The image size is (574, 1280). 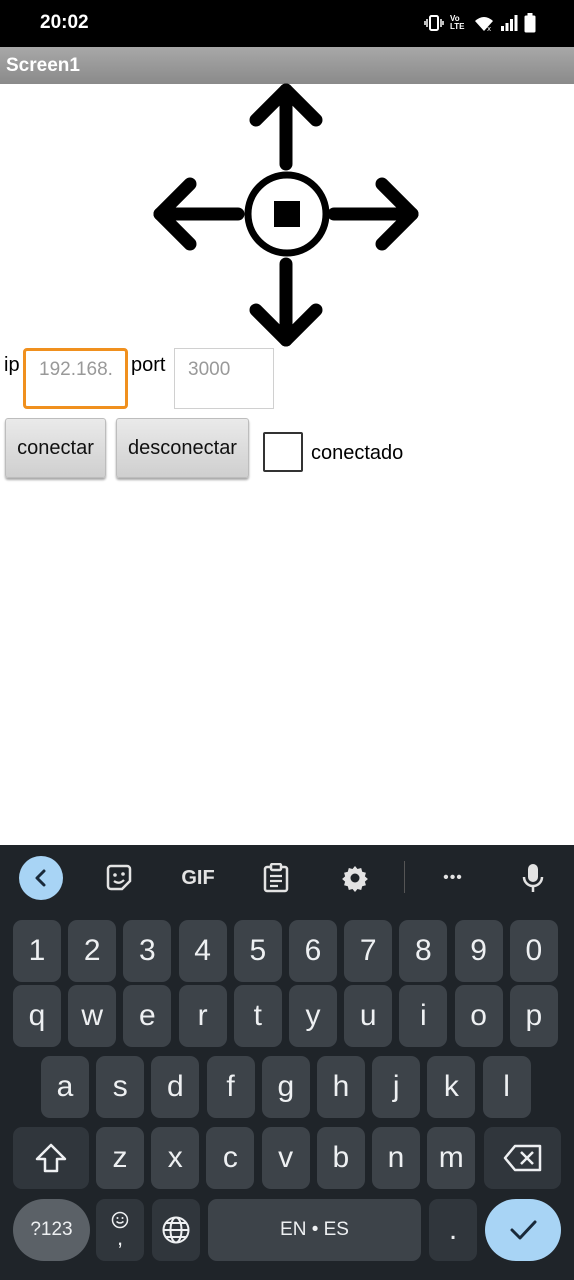 I want to click on globe-icon, so click(x=176, y=1230).